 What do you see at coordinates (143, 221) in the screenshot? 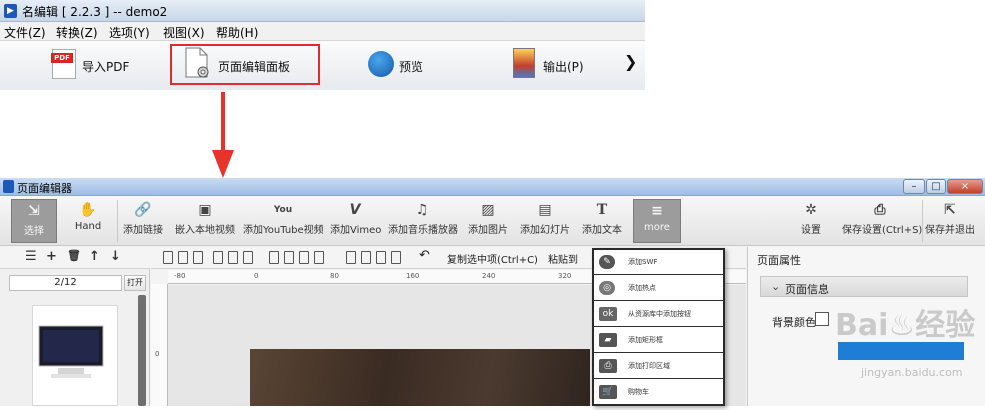
I see `add-link-button: 🔗 添加链接` at bounding box center [143, 221].